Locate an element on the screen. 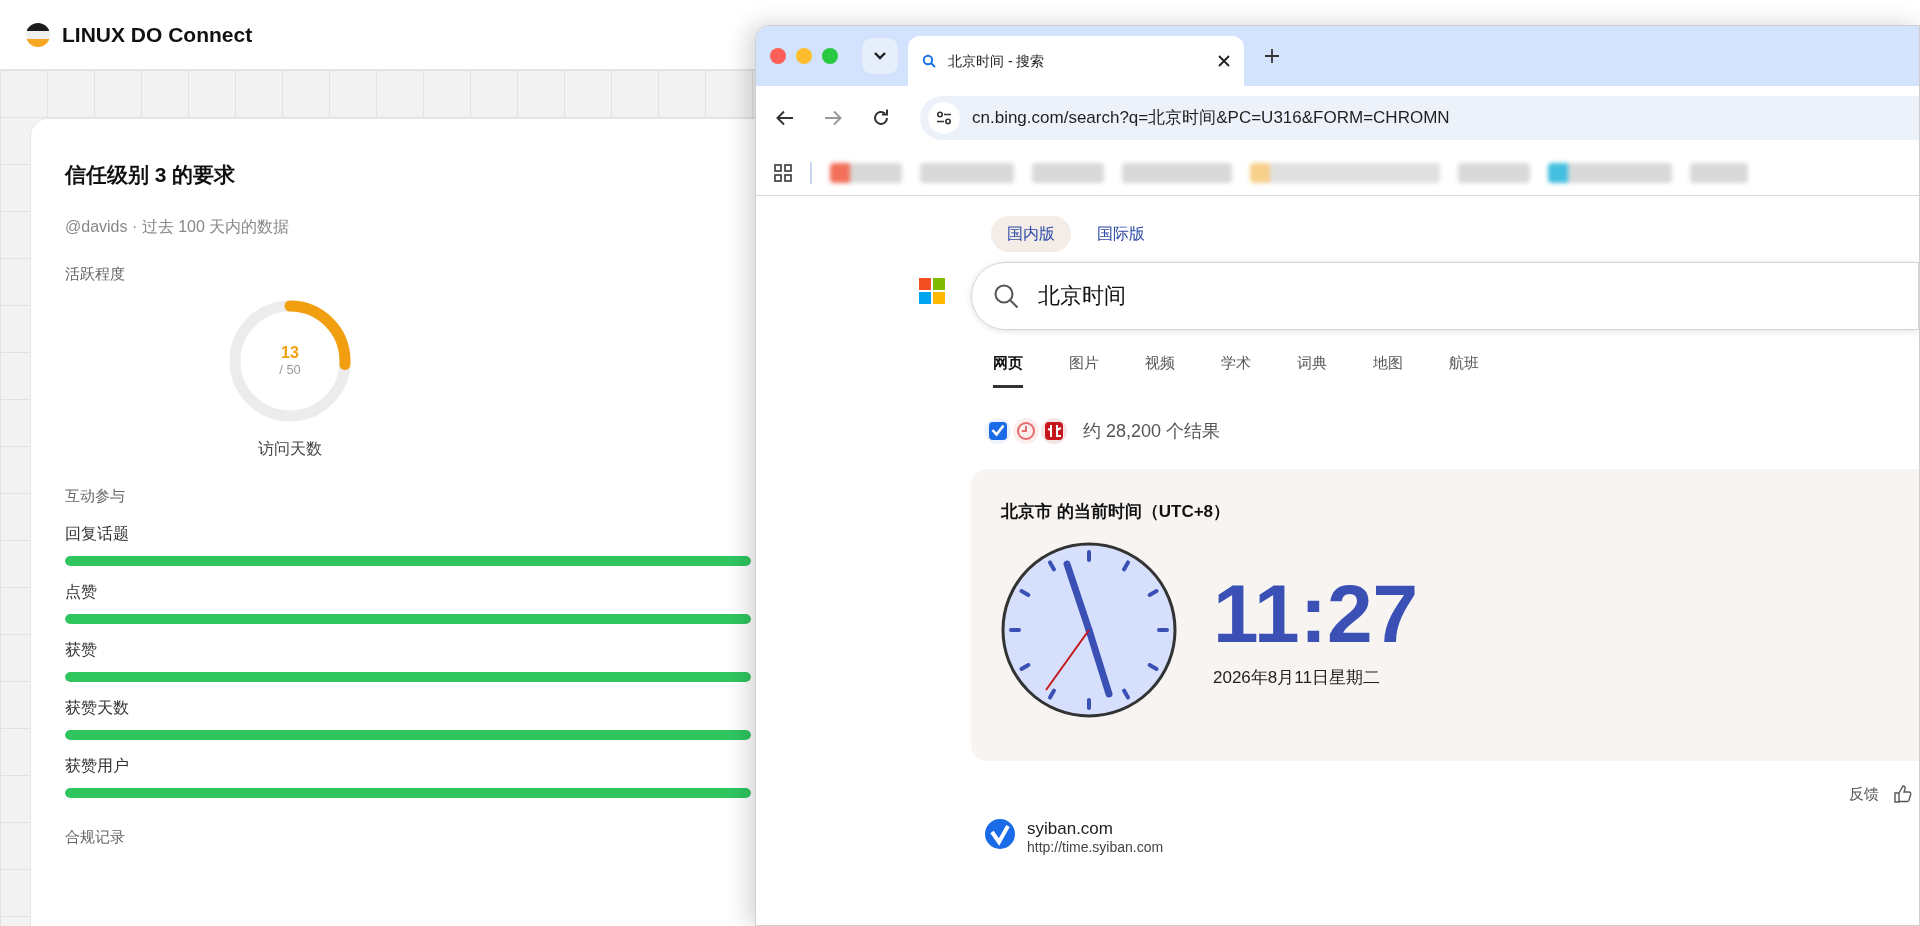 This screenshot has width=1920, height=926. close-icon is located at coordinates (1224, 61).